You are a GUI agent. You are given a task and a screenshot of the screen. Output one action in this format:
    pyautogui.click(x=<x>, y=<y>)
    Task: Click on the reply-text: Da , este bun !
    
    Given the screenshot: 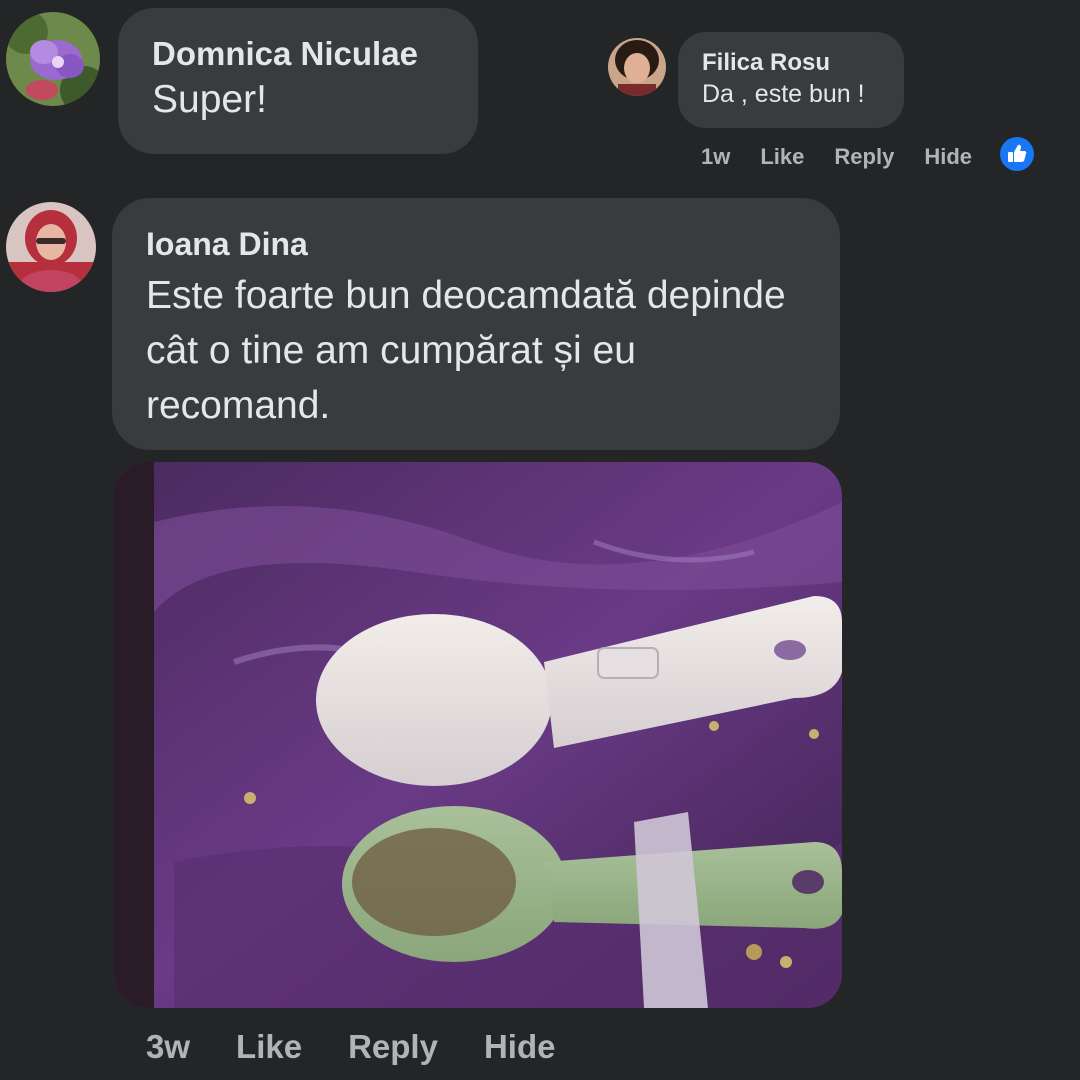 What is the action you would take?
    pyautogui.click(x=783, y=94)
    